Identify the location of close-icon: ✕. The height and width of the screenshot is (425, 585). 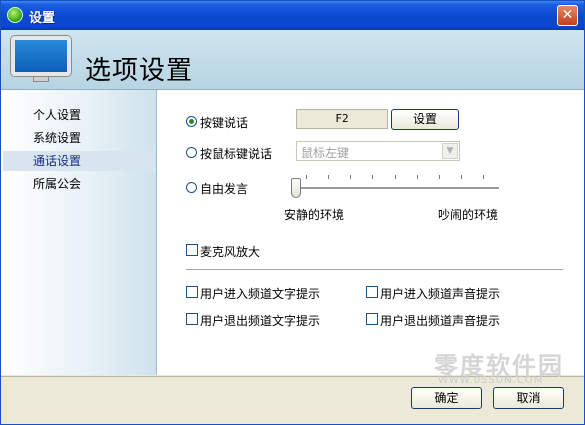
(567, 15).